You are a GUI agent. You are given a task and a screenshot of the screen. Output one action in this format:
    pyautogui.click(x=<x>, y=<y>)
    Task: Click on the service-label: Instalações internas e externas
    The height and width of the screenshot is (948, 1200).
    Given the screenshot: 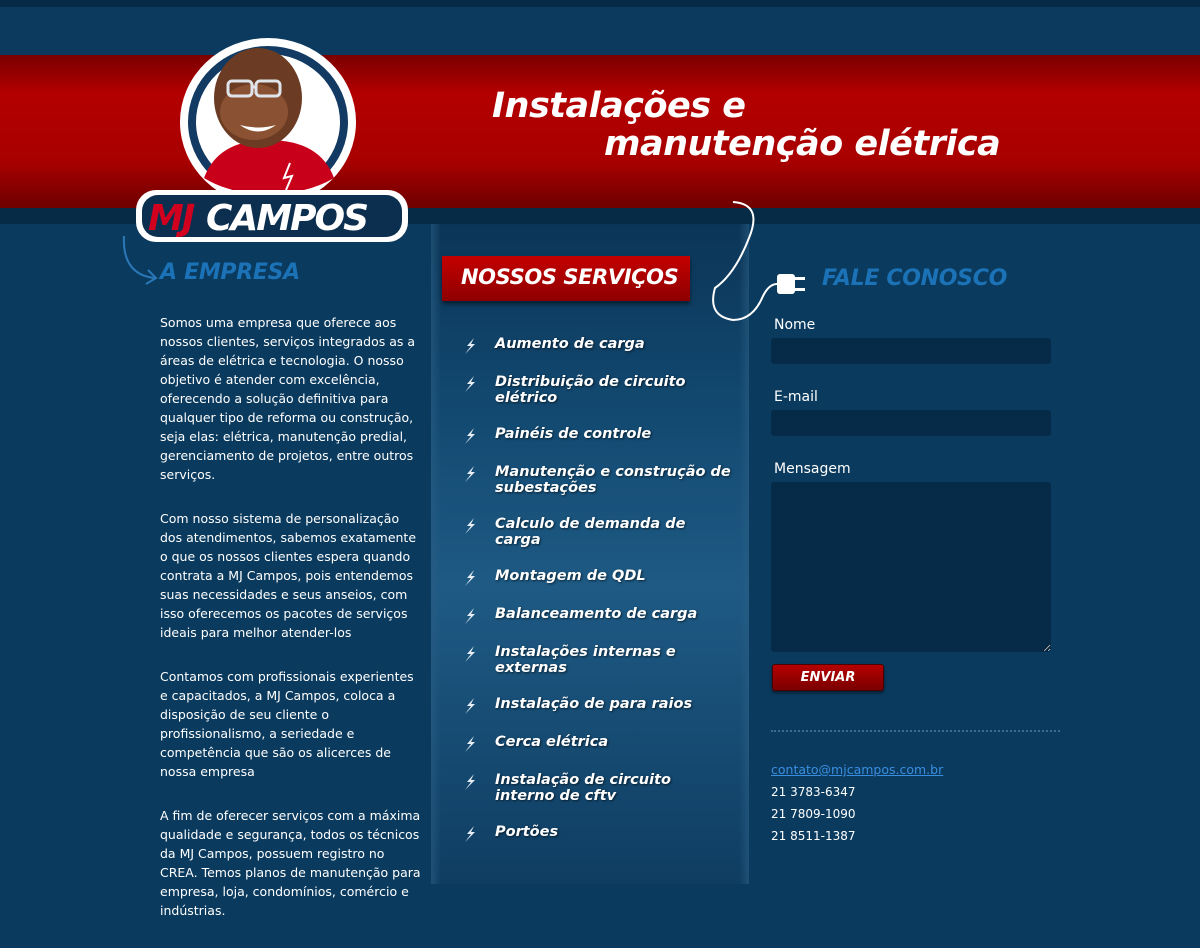 What is the action you would take?
    pyautogui.click(x=585, y=660)
    